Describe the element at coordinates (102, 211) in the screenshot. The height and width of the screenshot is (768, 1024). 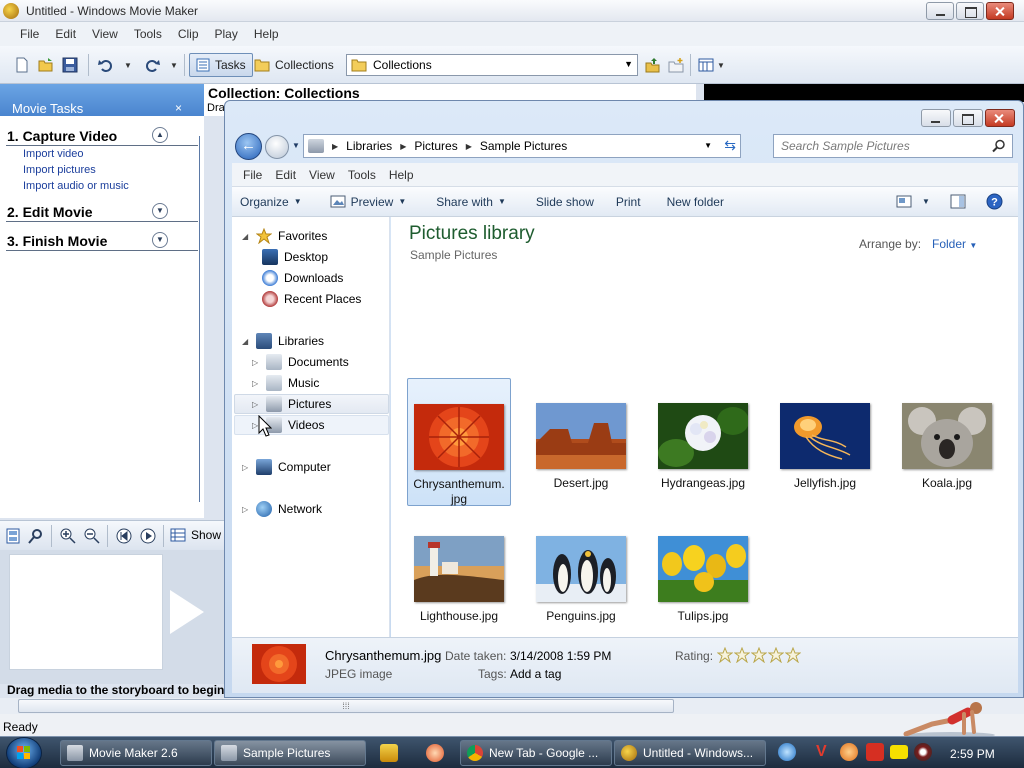
I see `task-group-title: 2. Edit Movie ▼` at that location.